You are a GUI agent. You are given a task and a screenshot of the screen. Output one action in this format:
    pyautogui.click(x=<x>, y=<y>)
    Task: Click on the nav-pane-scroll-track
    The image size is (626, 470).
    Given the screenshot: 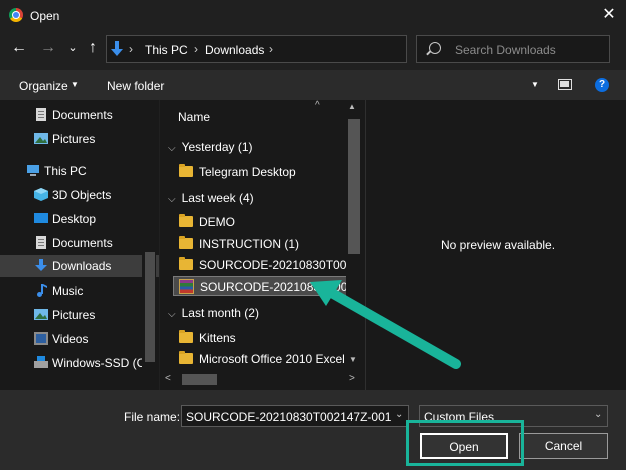 What is the action you would take?
    pyautogui.click(x=79, y=381)
    